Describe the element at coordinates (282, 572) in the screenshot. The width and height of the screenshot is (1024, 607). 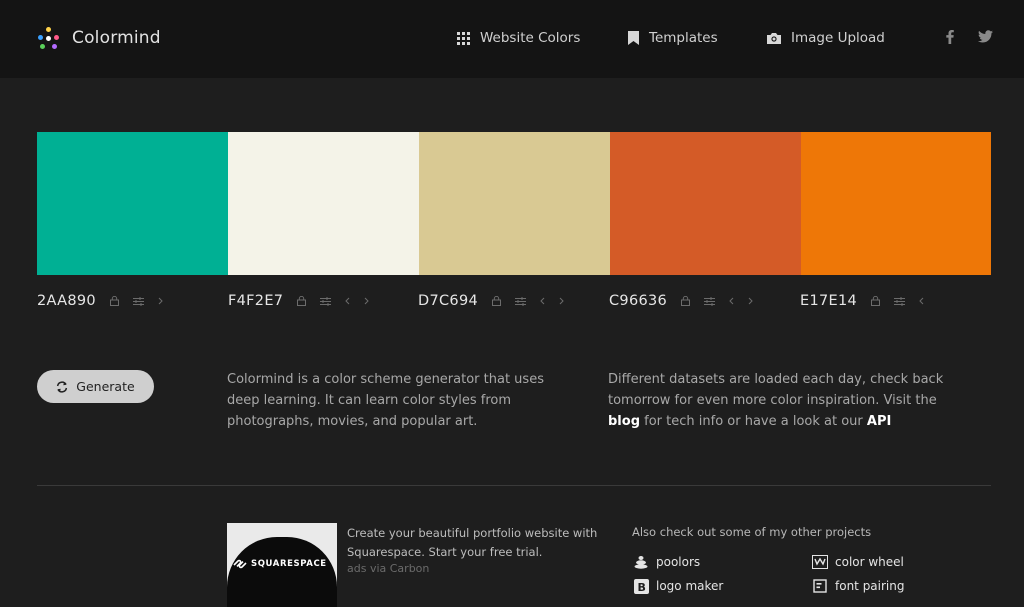
I see `ad-shape` at that location.